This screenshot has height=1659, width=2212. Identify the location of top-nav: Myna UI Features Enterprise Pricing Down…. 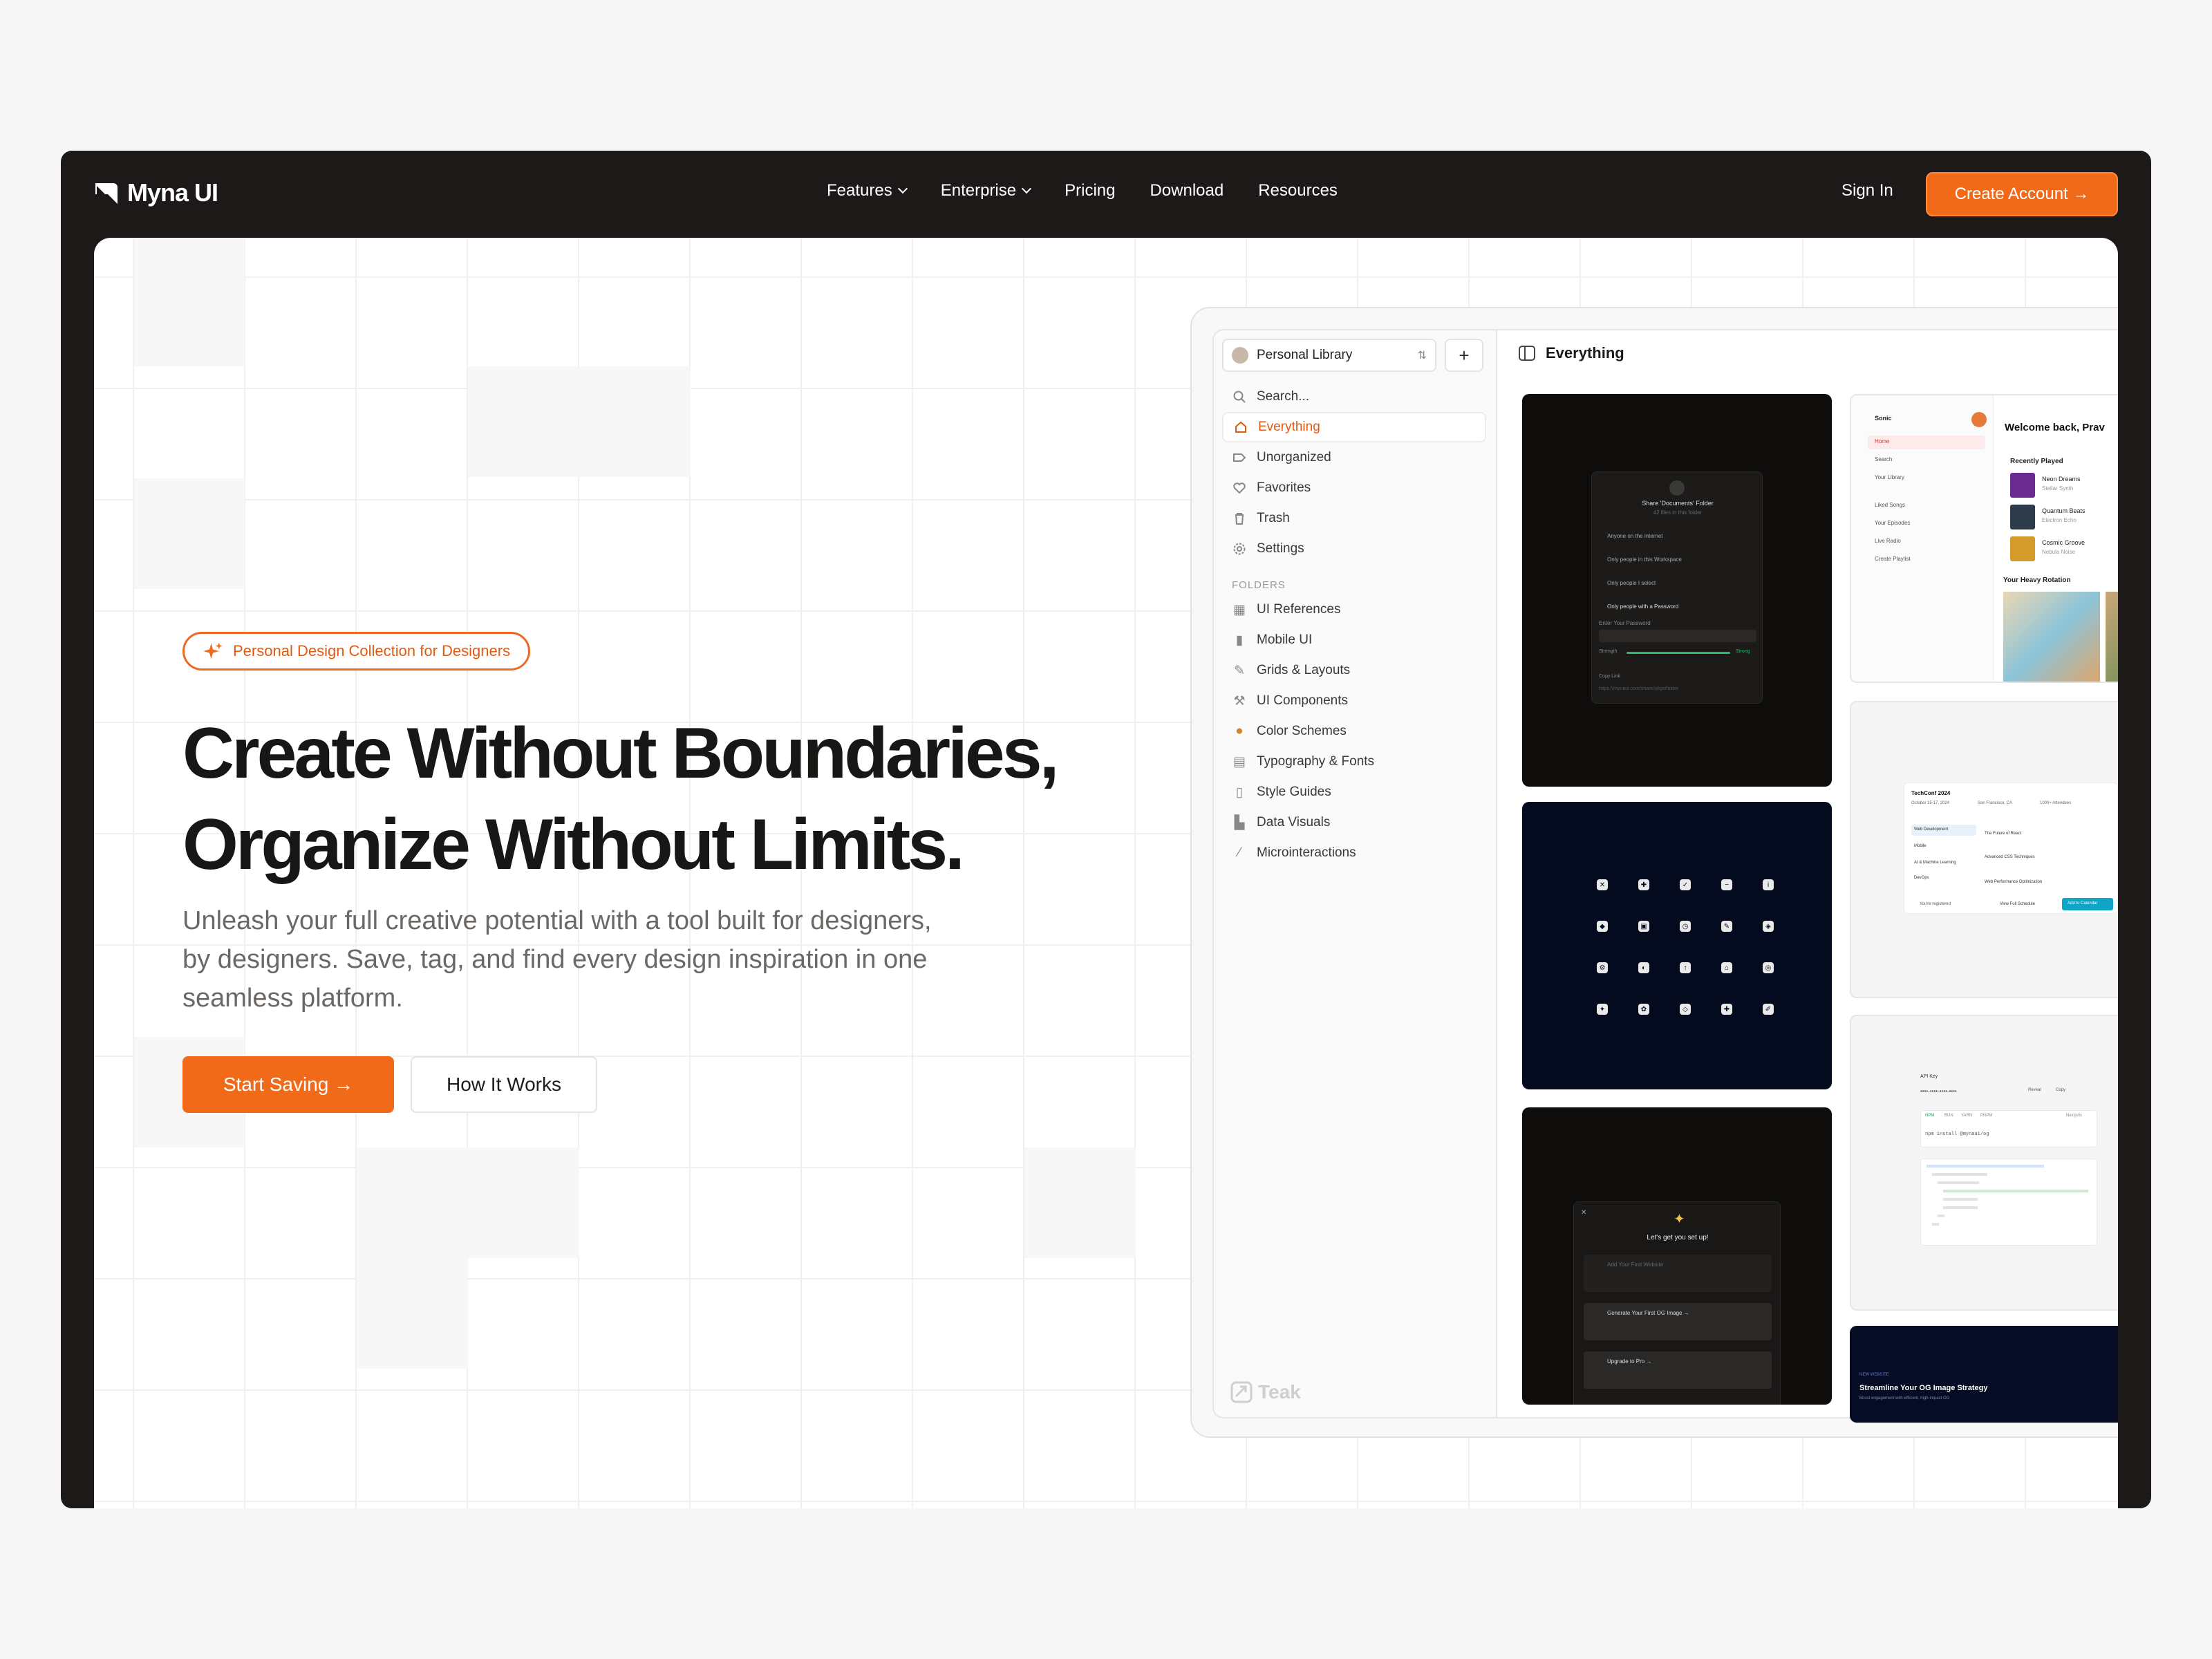
(1106, 194).